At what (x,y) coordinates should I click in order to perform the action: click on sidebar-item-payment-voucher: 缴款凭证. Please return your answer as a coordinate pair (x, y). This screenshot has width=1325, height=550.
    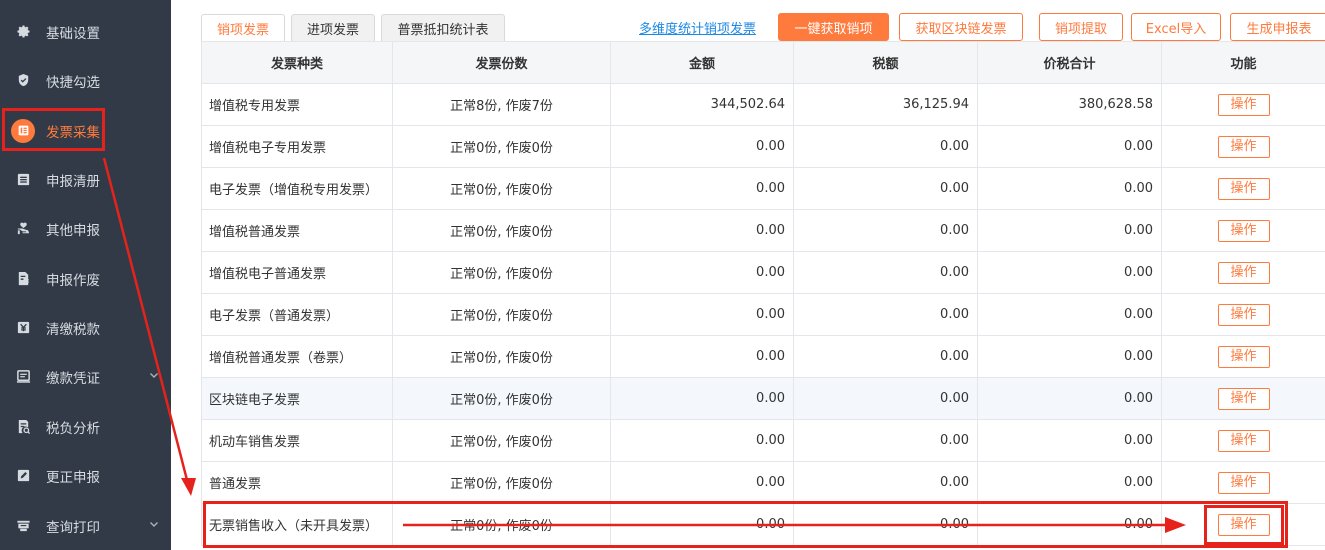
    Looking at the image, I should click on (85, 376).